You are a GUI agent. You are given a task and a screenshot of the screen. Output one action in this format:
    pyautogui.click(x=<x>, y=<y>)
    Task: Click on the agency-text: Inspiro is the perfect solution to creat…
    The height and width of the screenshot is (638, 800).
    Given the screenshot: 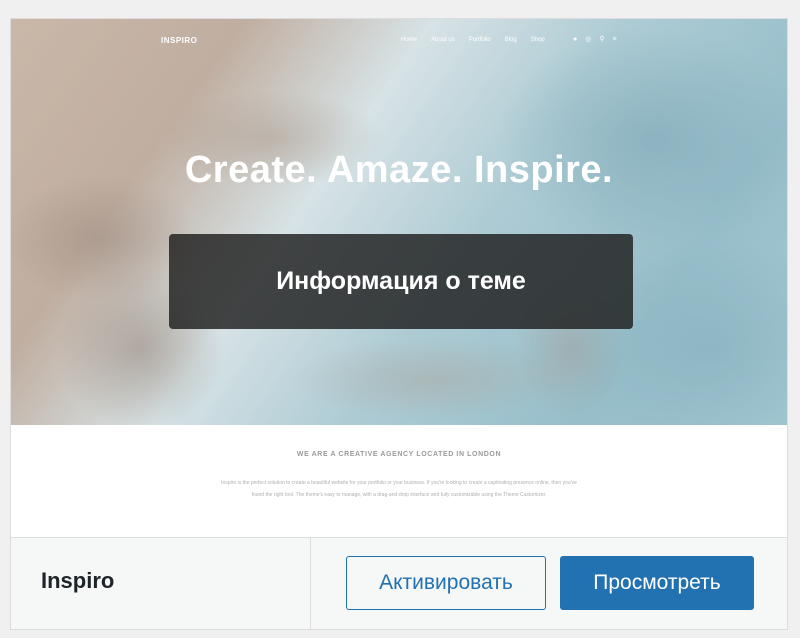 What is the action you would take?
    pyautogui.click(x=399, y=489)
    